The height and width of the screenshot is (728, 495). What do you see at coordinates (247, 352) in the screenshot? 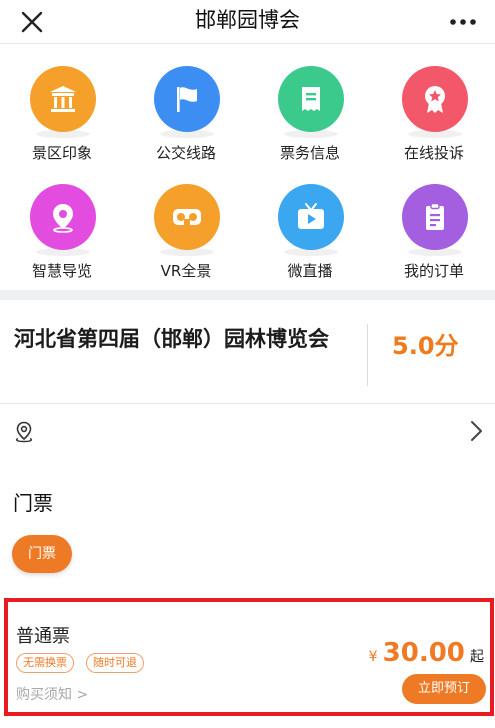
I see `attraction-header: 河北省第四届（邯郸）园林博览会 5.0分` at bounding box center [247, 352].